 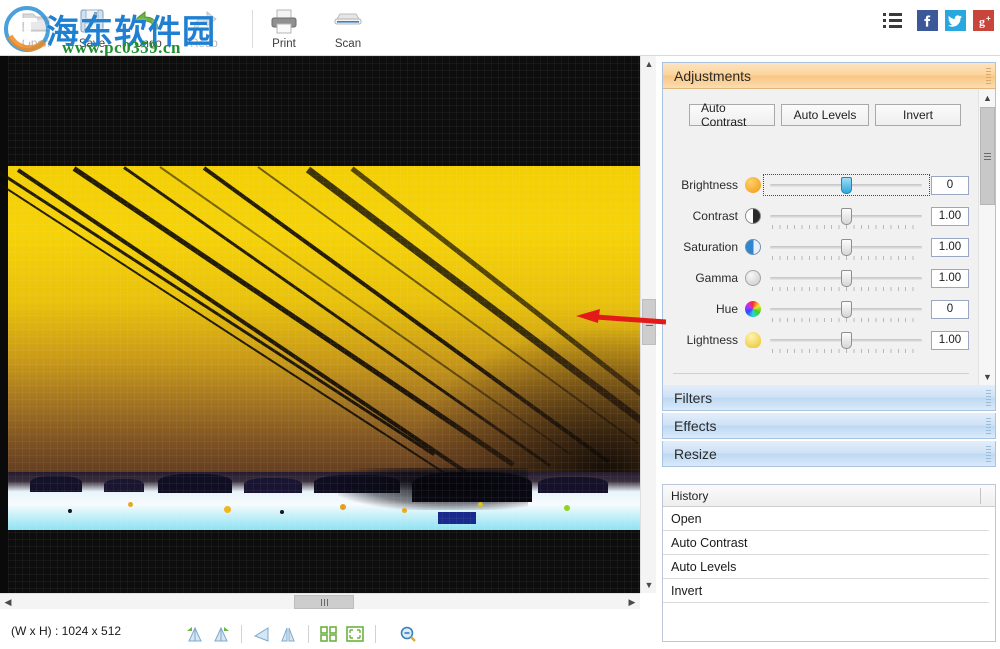 What do you see at coordinates (826, 519) in the screenshot?
I see `history-item-open: Open` at bounding box center [826, 519].